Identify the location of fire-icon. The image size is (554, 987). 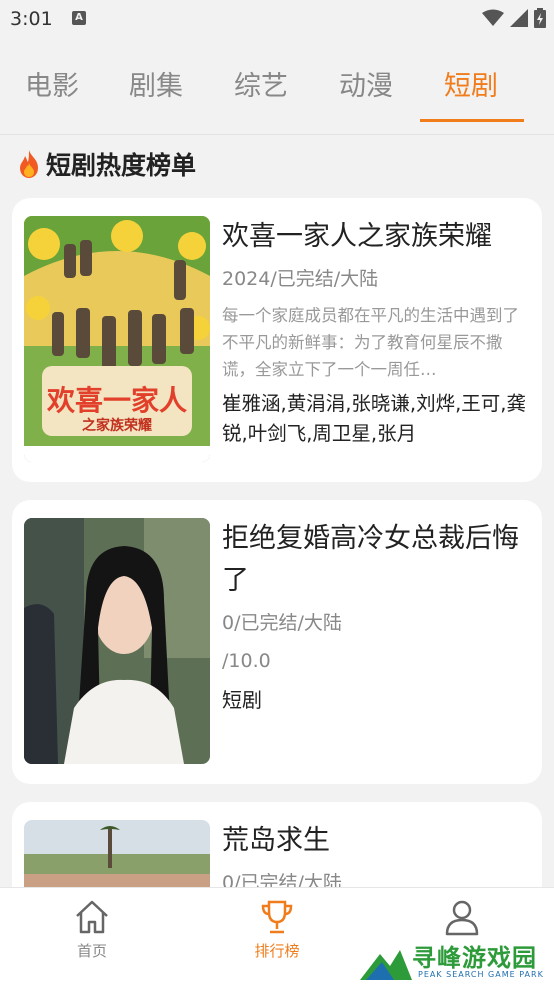
(29, 164).